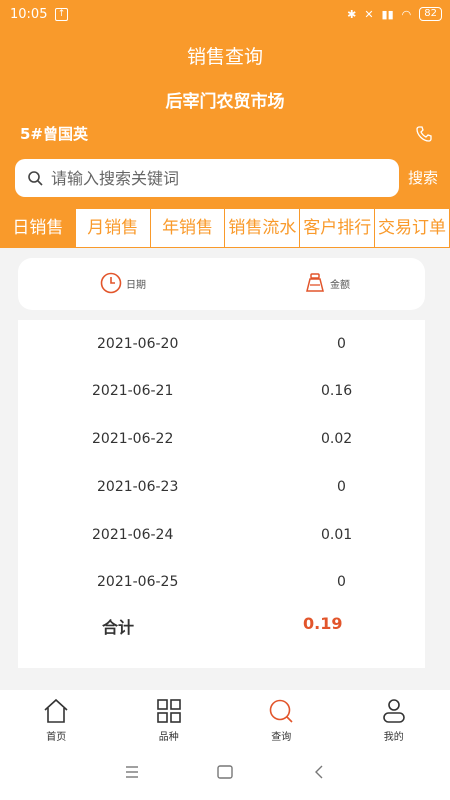  Describe the element at coordinates (133, 535) in the screenshot. I see `row-date: 2021-06-24` at that location.